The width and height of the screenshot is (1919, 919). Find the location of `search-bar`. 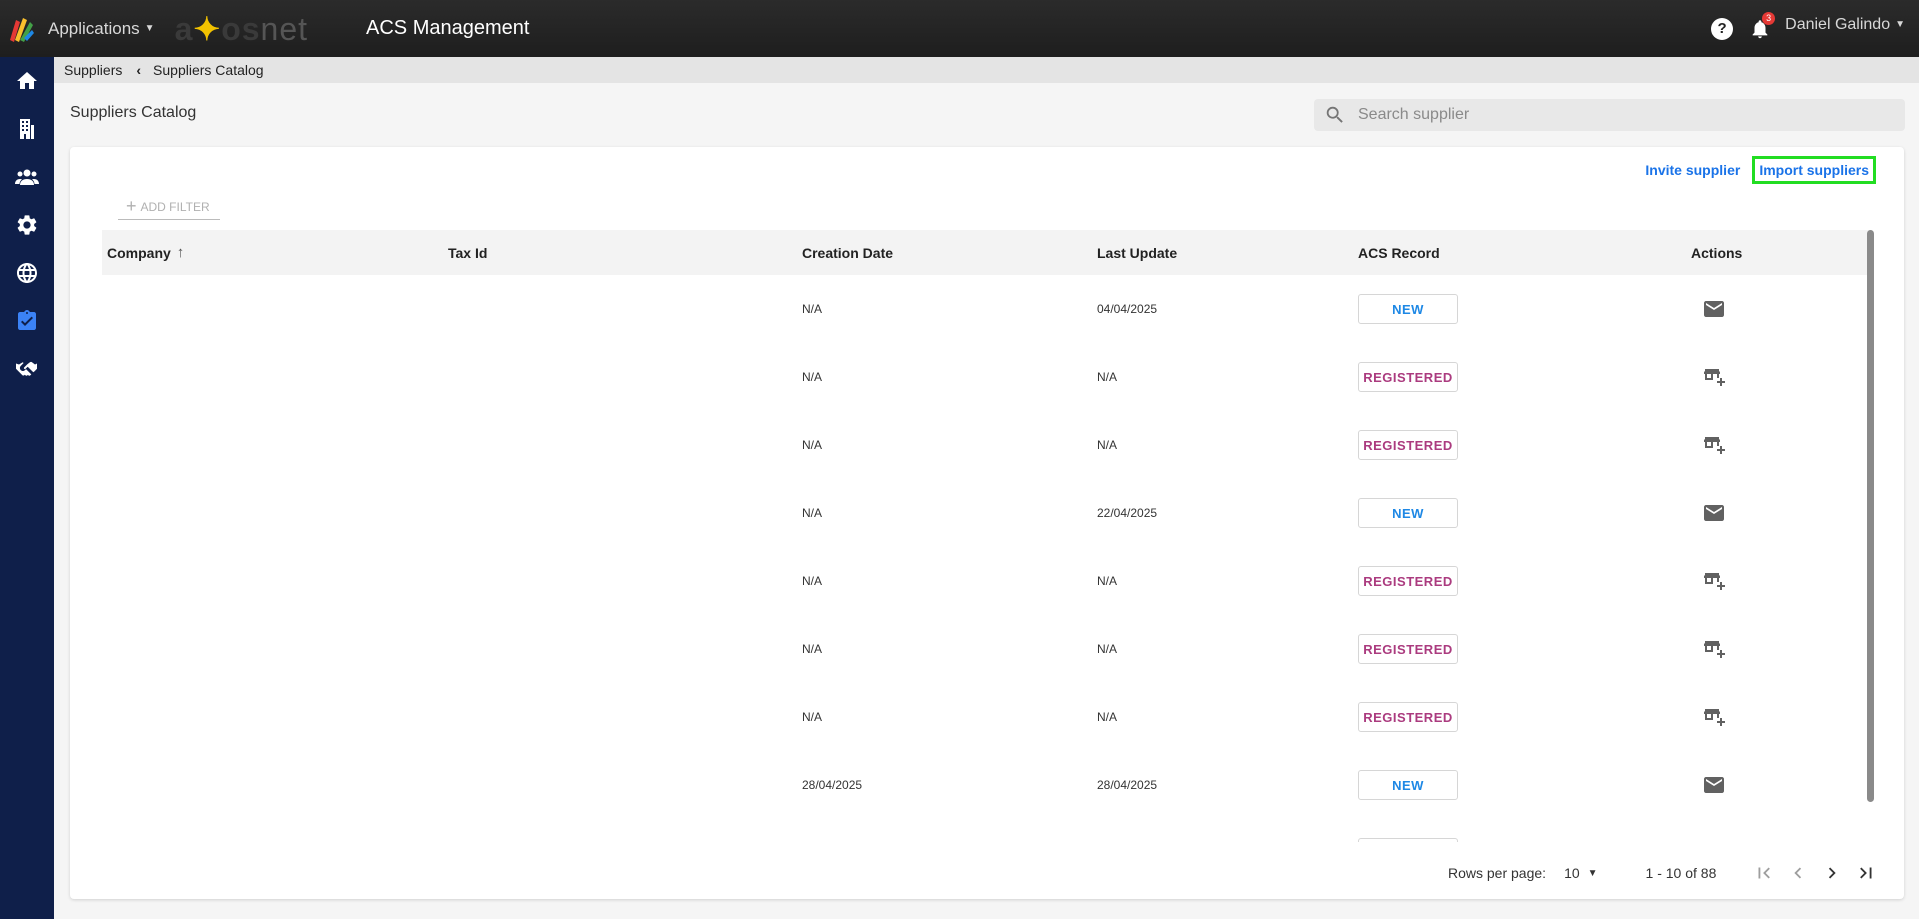

search-bar is located at coordinates (1609, 115).